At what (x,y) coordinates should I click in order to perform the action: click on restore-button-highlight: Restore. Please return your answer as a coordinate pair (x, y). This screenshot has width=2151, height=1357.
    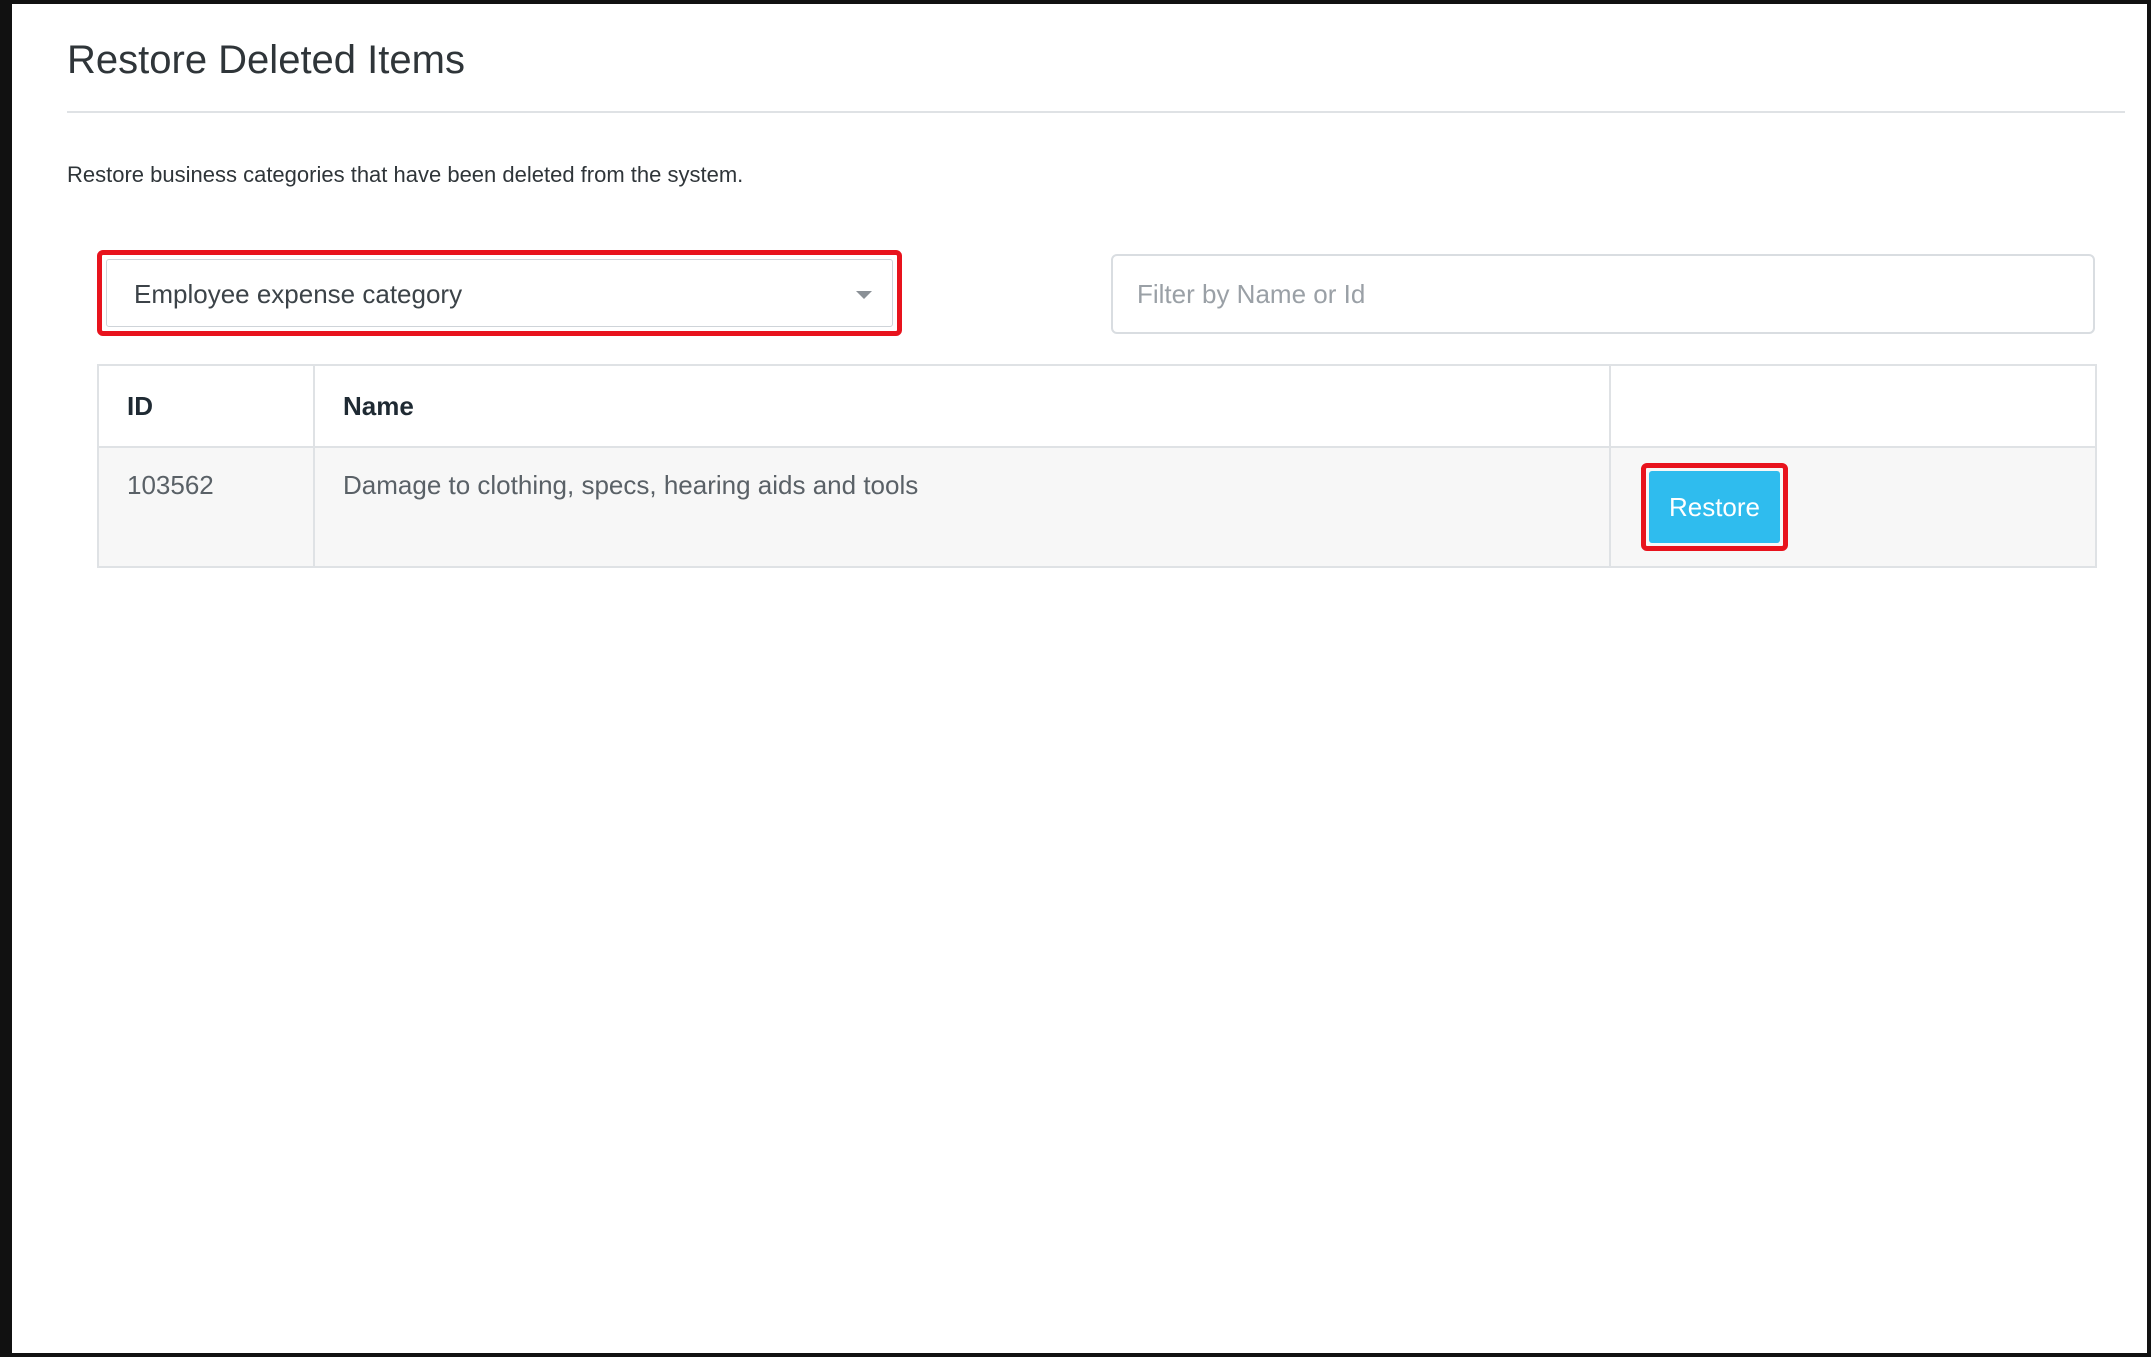
    Looking at the image, I should click on (1714, 507).